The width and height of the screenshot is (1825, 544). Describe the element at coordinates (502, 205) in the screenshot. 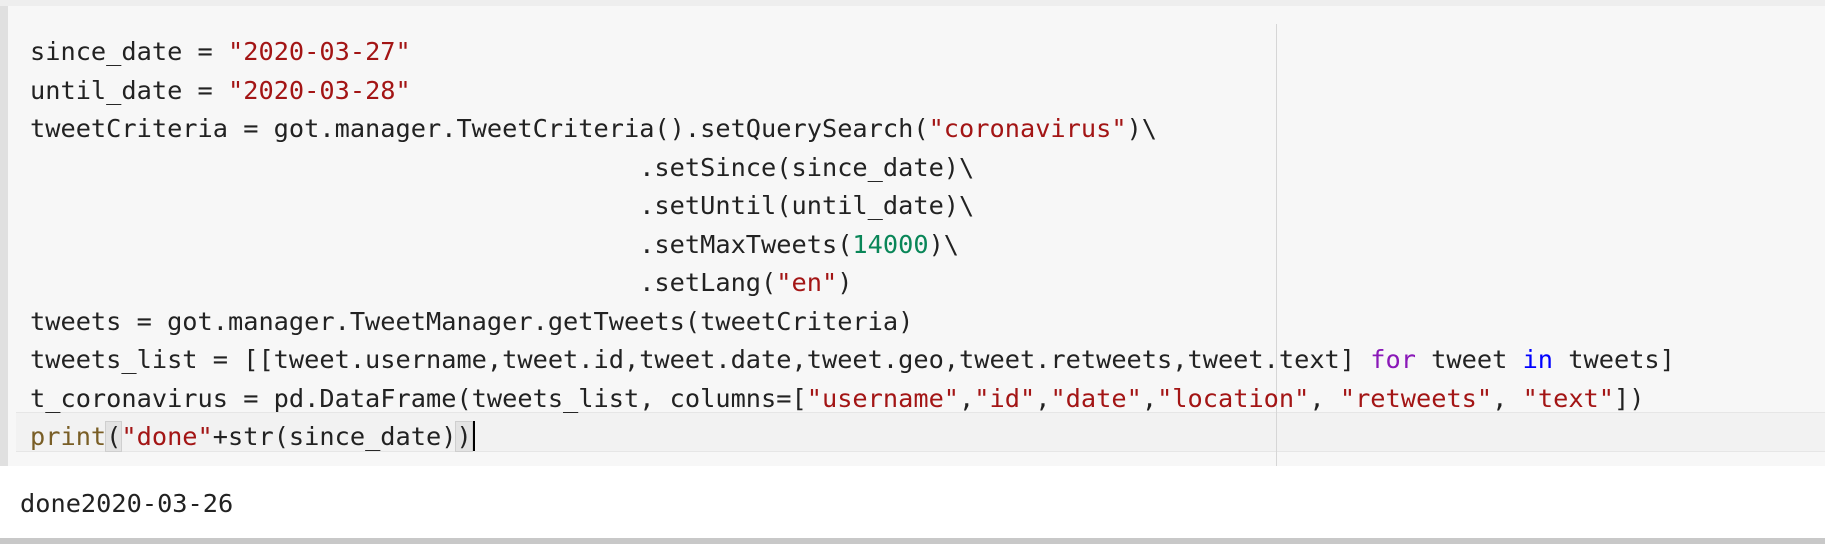

I see `code-token: .setUntil(until_date)\` at that location.